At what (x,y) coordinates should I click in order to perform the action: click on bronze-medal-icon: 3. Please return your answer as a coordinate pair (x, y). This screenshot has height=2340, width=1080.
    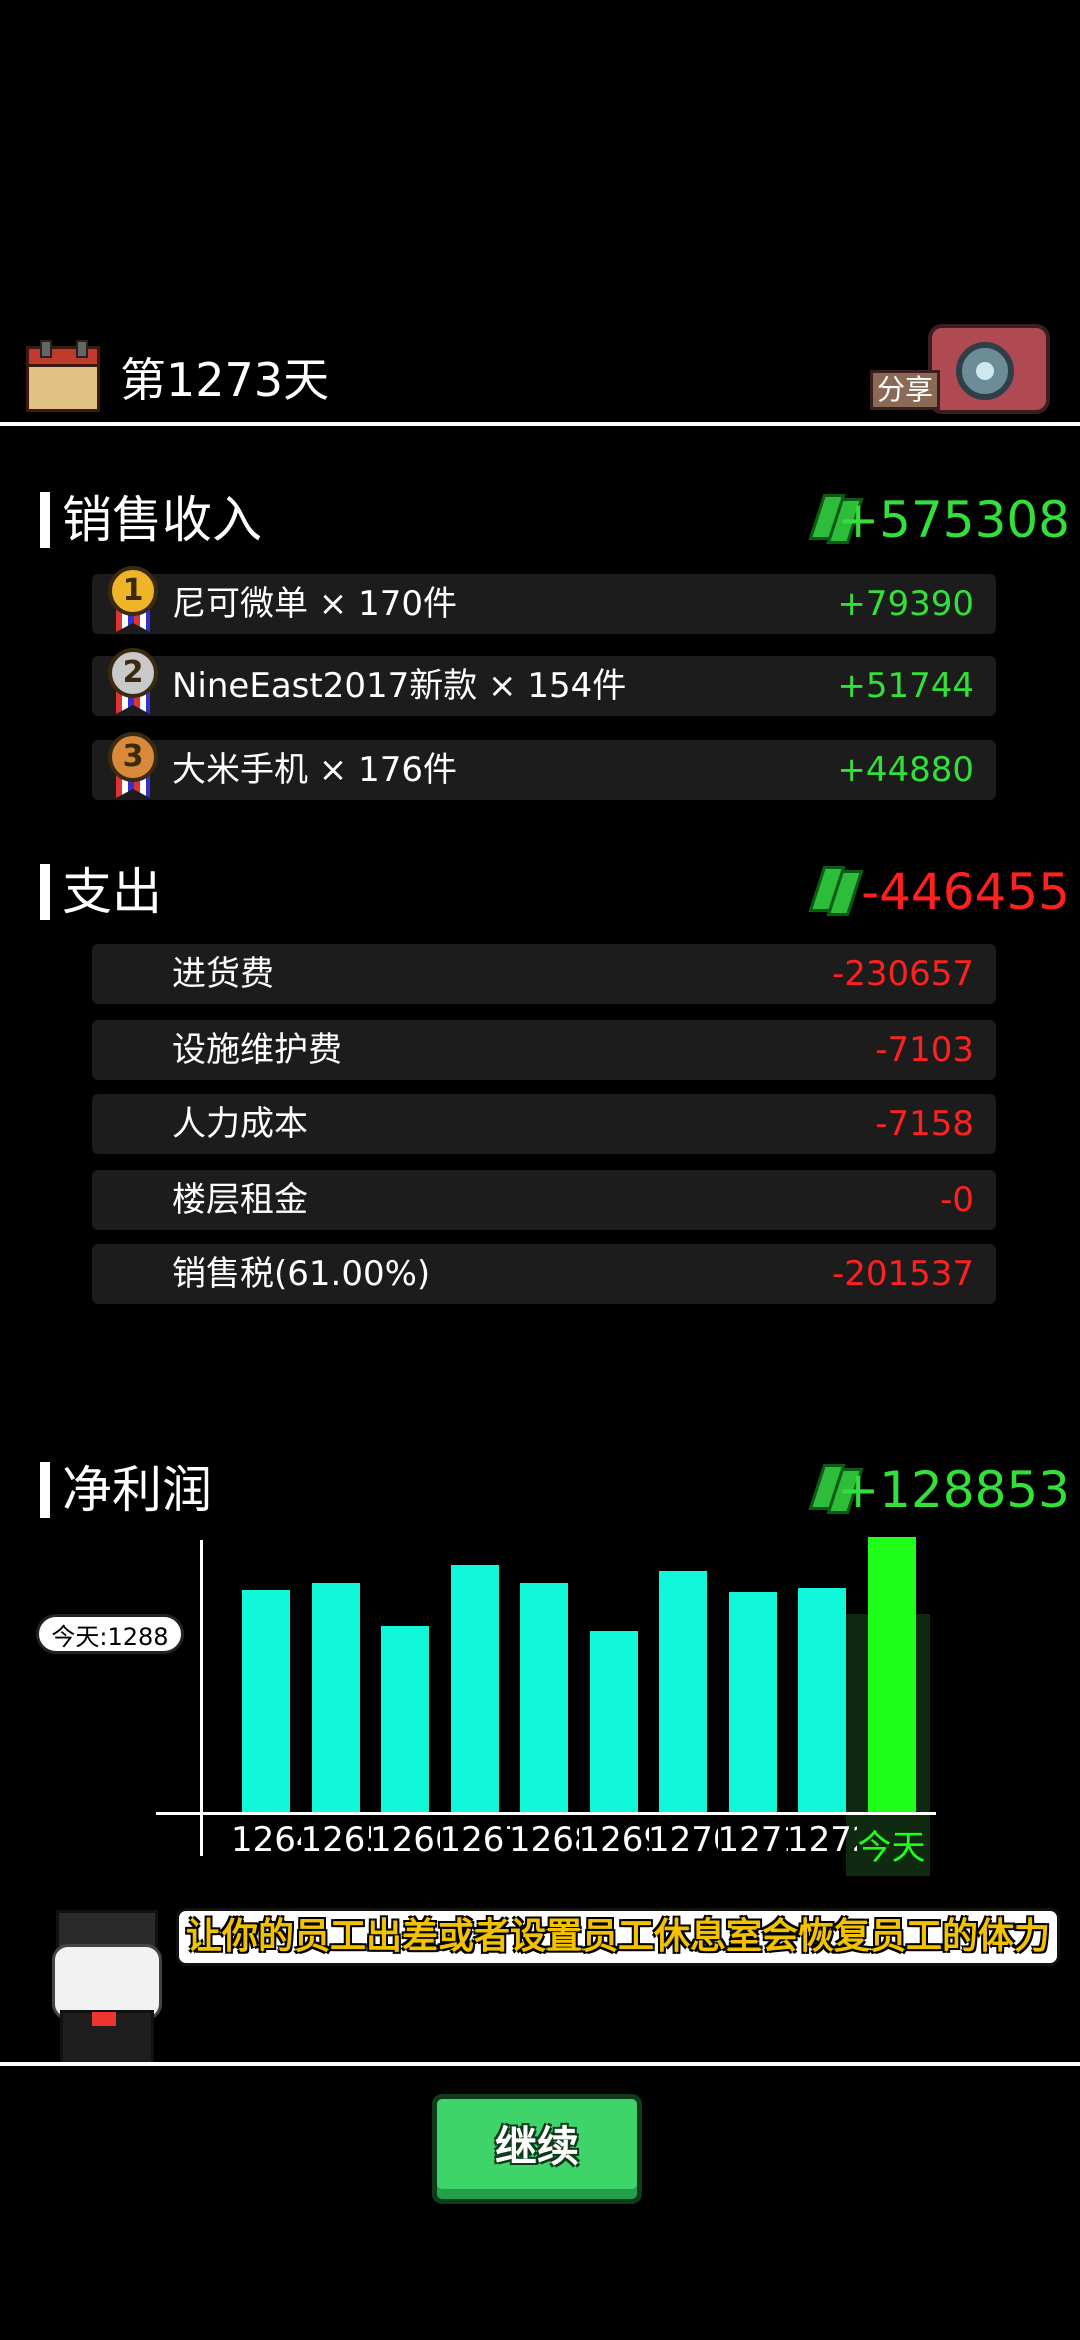
    Looking at the image, I should click on (133, 768).